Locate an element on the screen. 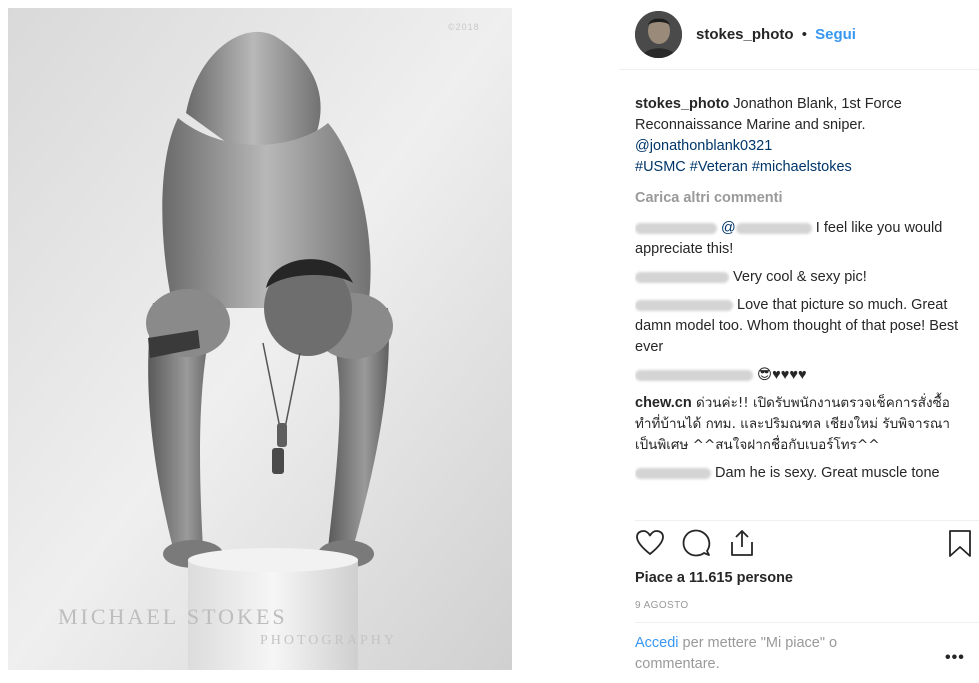 The height and width of the screenshot is (683, 979). bookmark-icon is located at coordinates (961, 544).